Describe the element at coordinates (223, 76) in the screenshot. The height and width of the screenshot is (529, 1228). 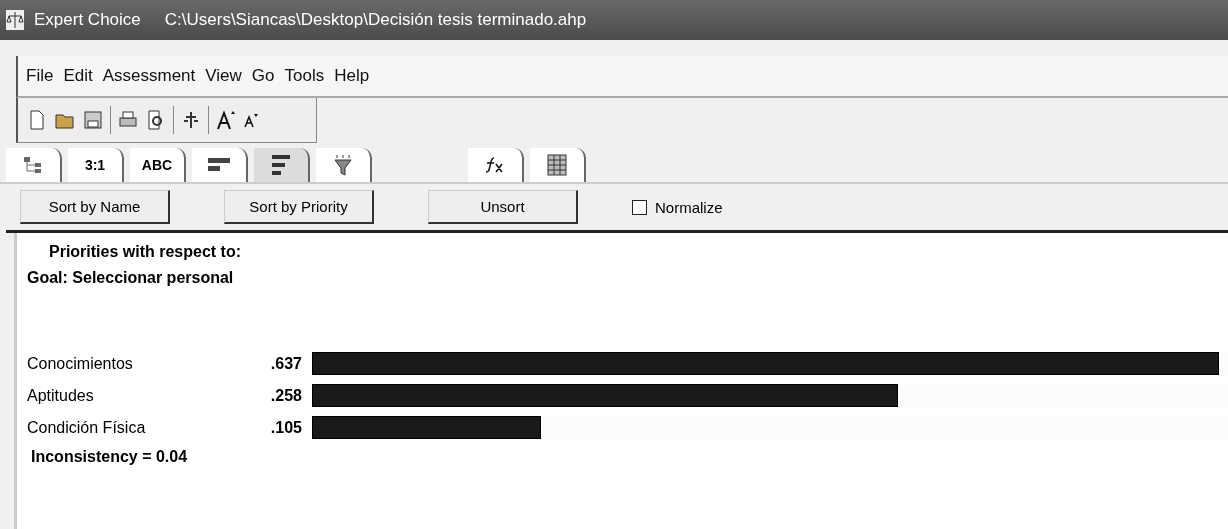
I see `menu-item: View` at that location.